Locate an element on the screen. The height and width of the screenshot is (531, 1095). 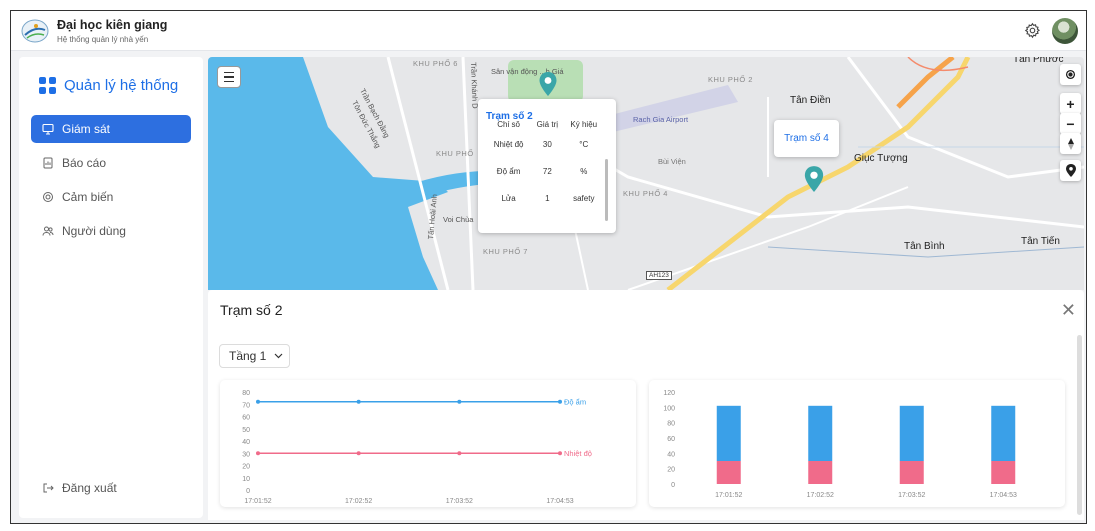
zoom-out-button: − is located at coordinates (1070, 123).